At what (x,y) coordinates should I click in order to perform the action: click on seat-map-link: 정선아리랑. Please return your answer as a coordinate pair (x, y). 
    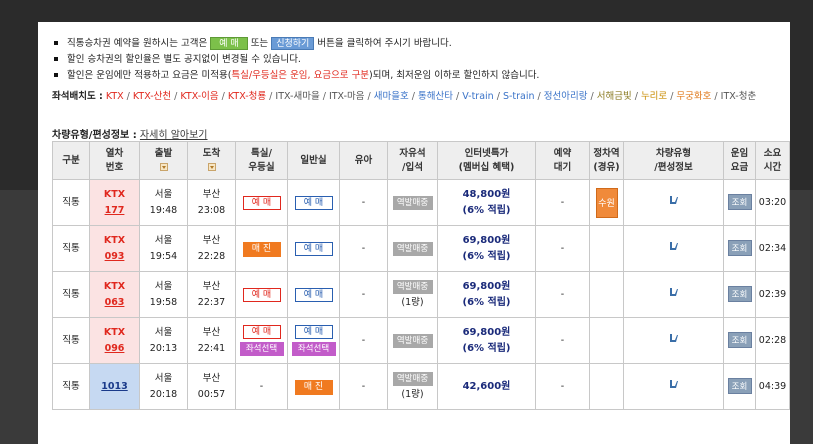
    Looking at the image, I should click on (566, 96).